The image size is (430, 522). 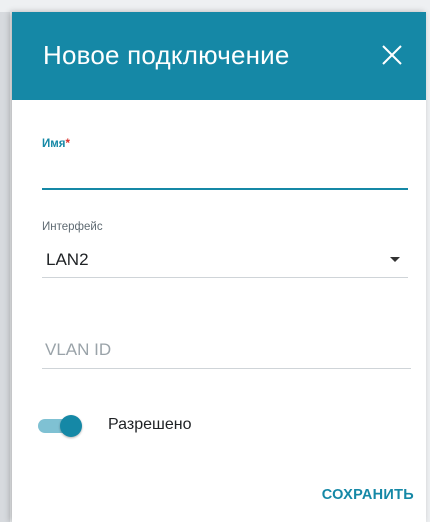 What do you see at coordinates (166, 55) in the screenshot?
I see `dialog-title: Новое подключение` at bounding box center [166, 55].